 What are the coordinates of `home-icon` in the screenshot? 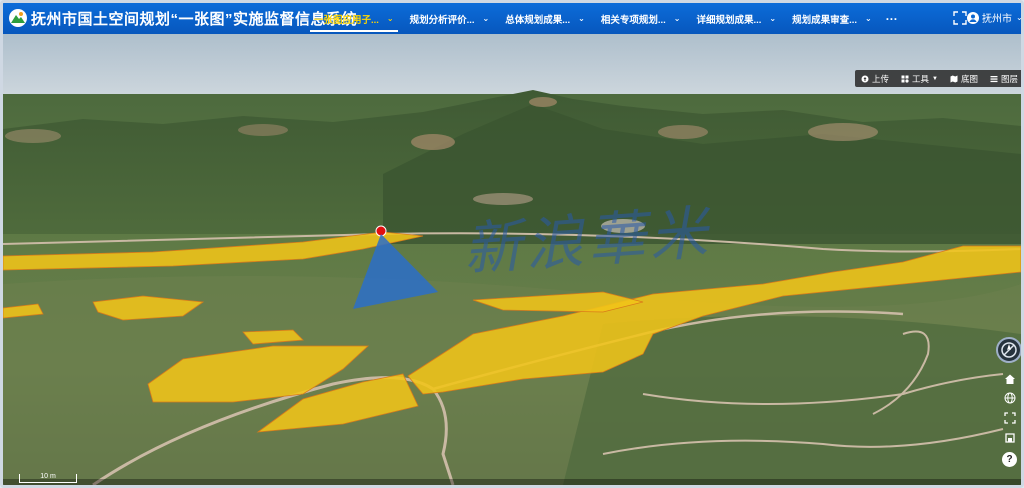 It's located at (1010, 378).